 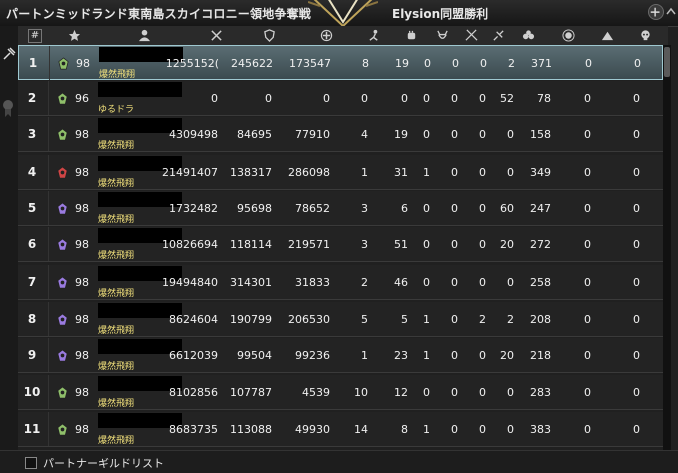 I want to click on guild-name: ゆるドラ, so click(x=116, y=110).